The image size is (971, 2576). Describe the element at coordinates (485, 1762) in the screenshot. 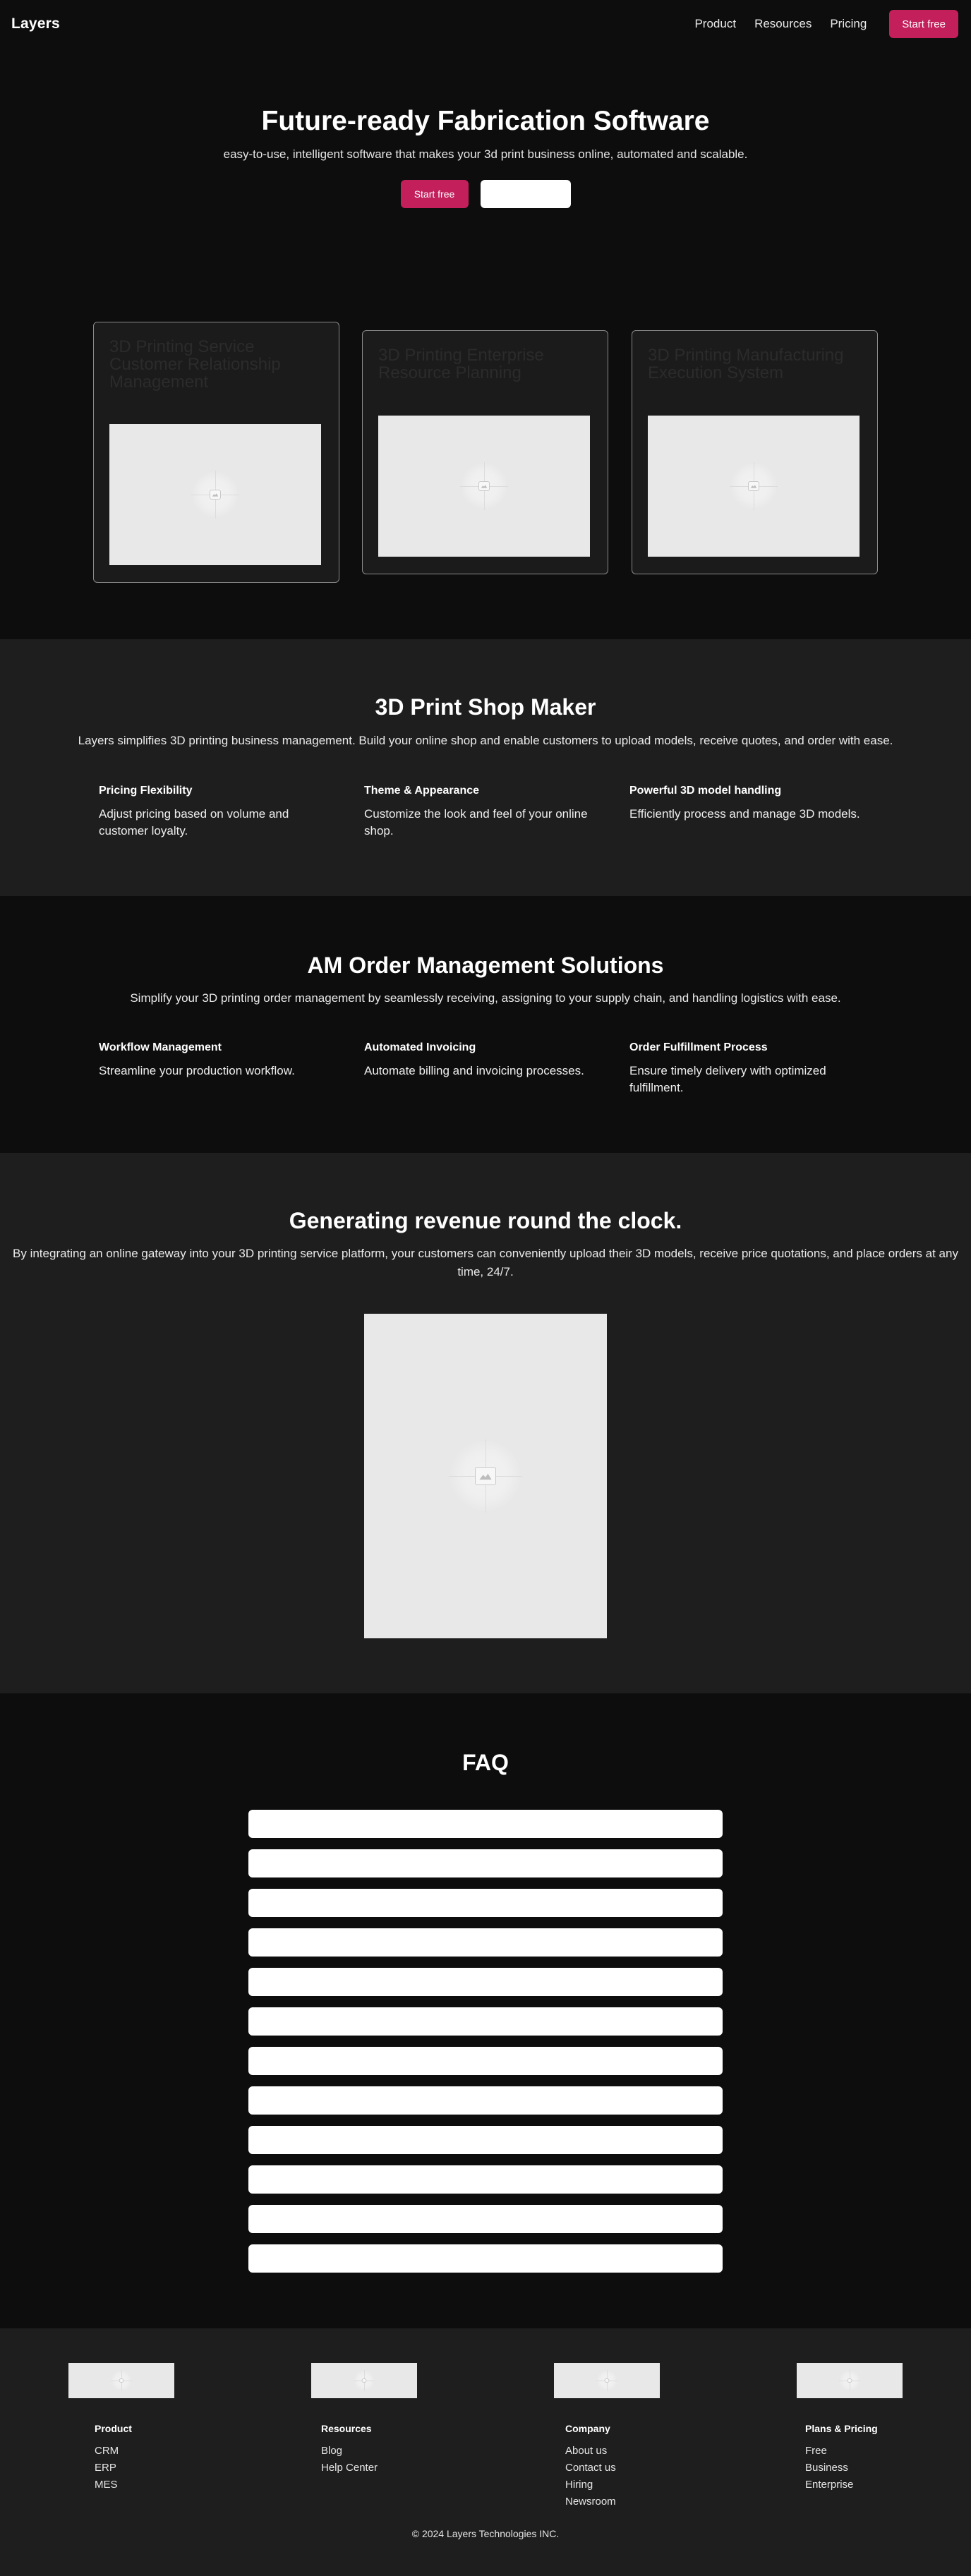

I see `faq-title: FAQ` at that location.